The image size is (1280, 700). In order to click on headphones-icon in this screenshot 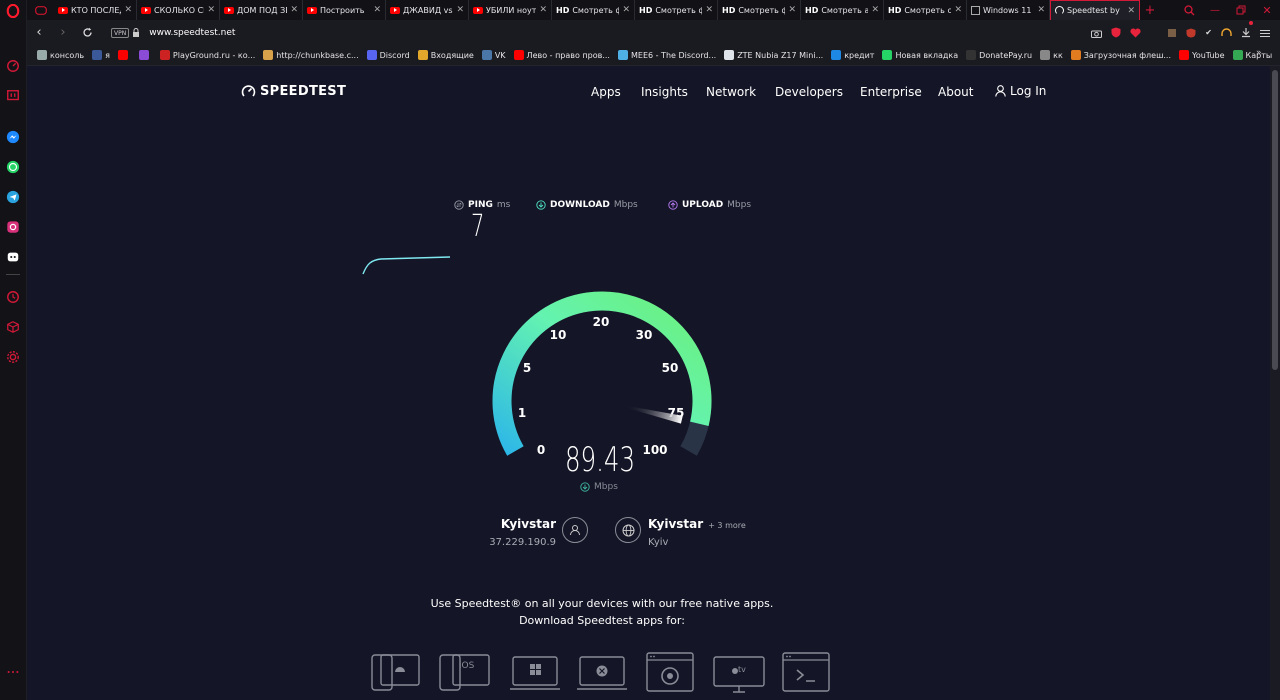, I will do `click(1226, 32)`.